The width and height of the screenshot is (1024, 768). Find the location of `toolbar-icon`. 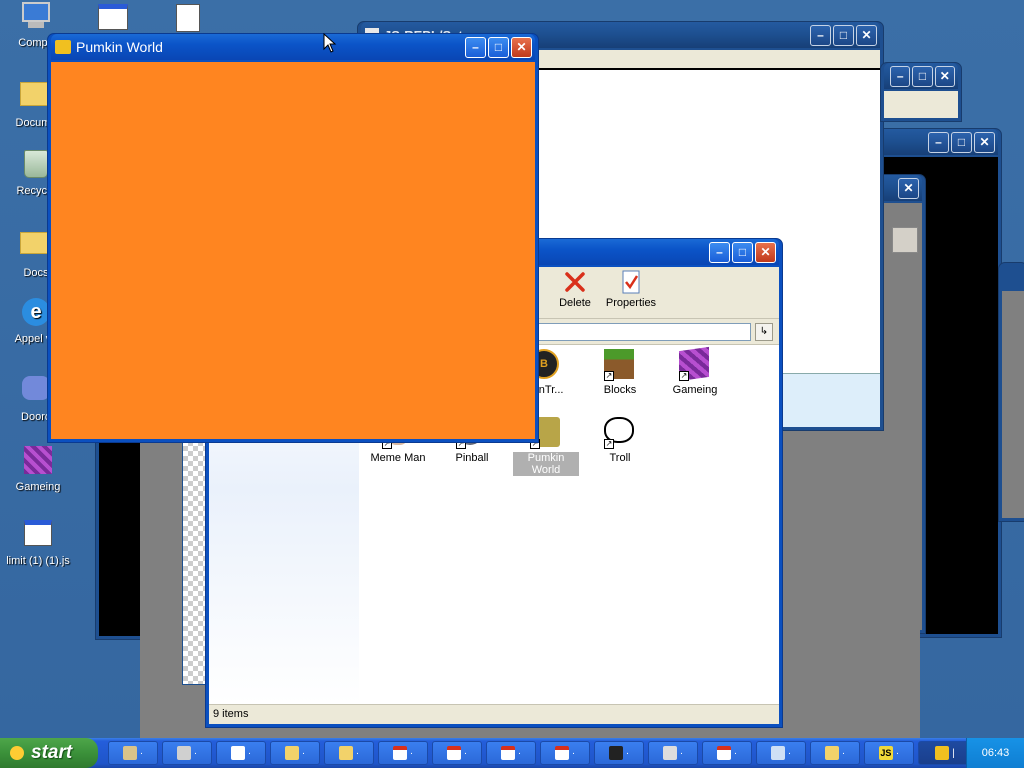

toolbar-icon is located at coordinates (905, 240).